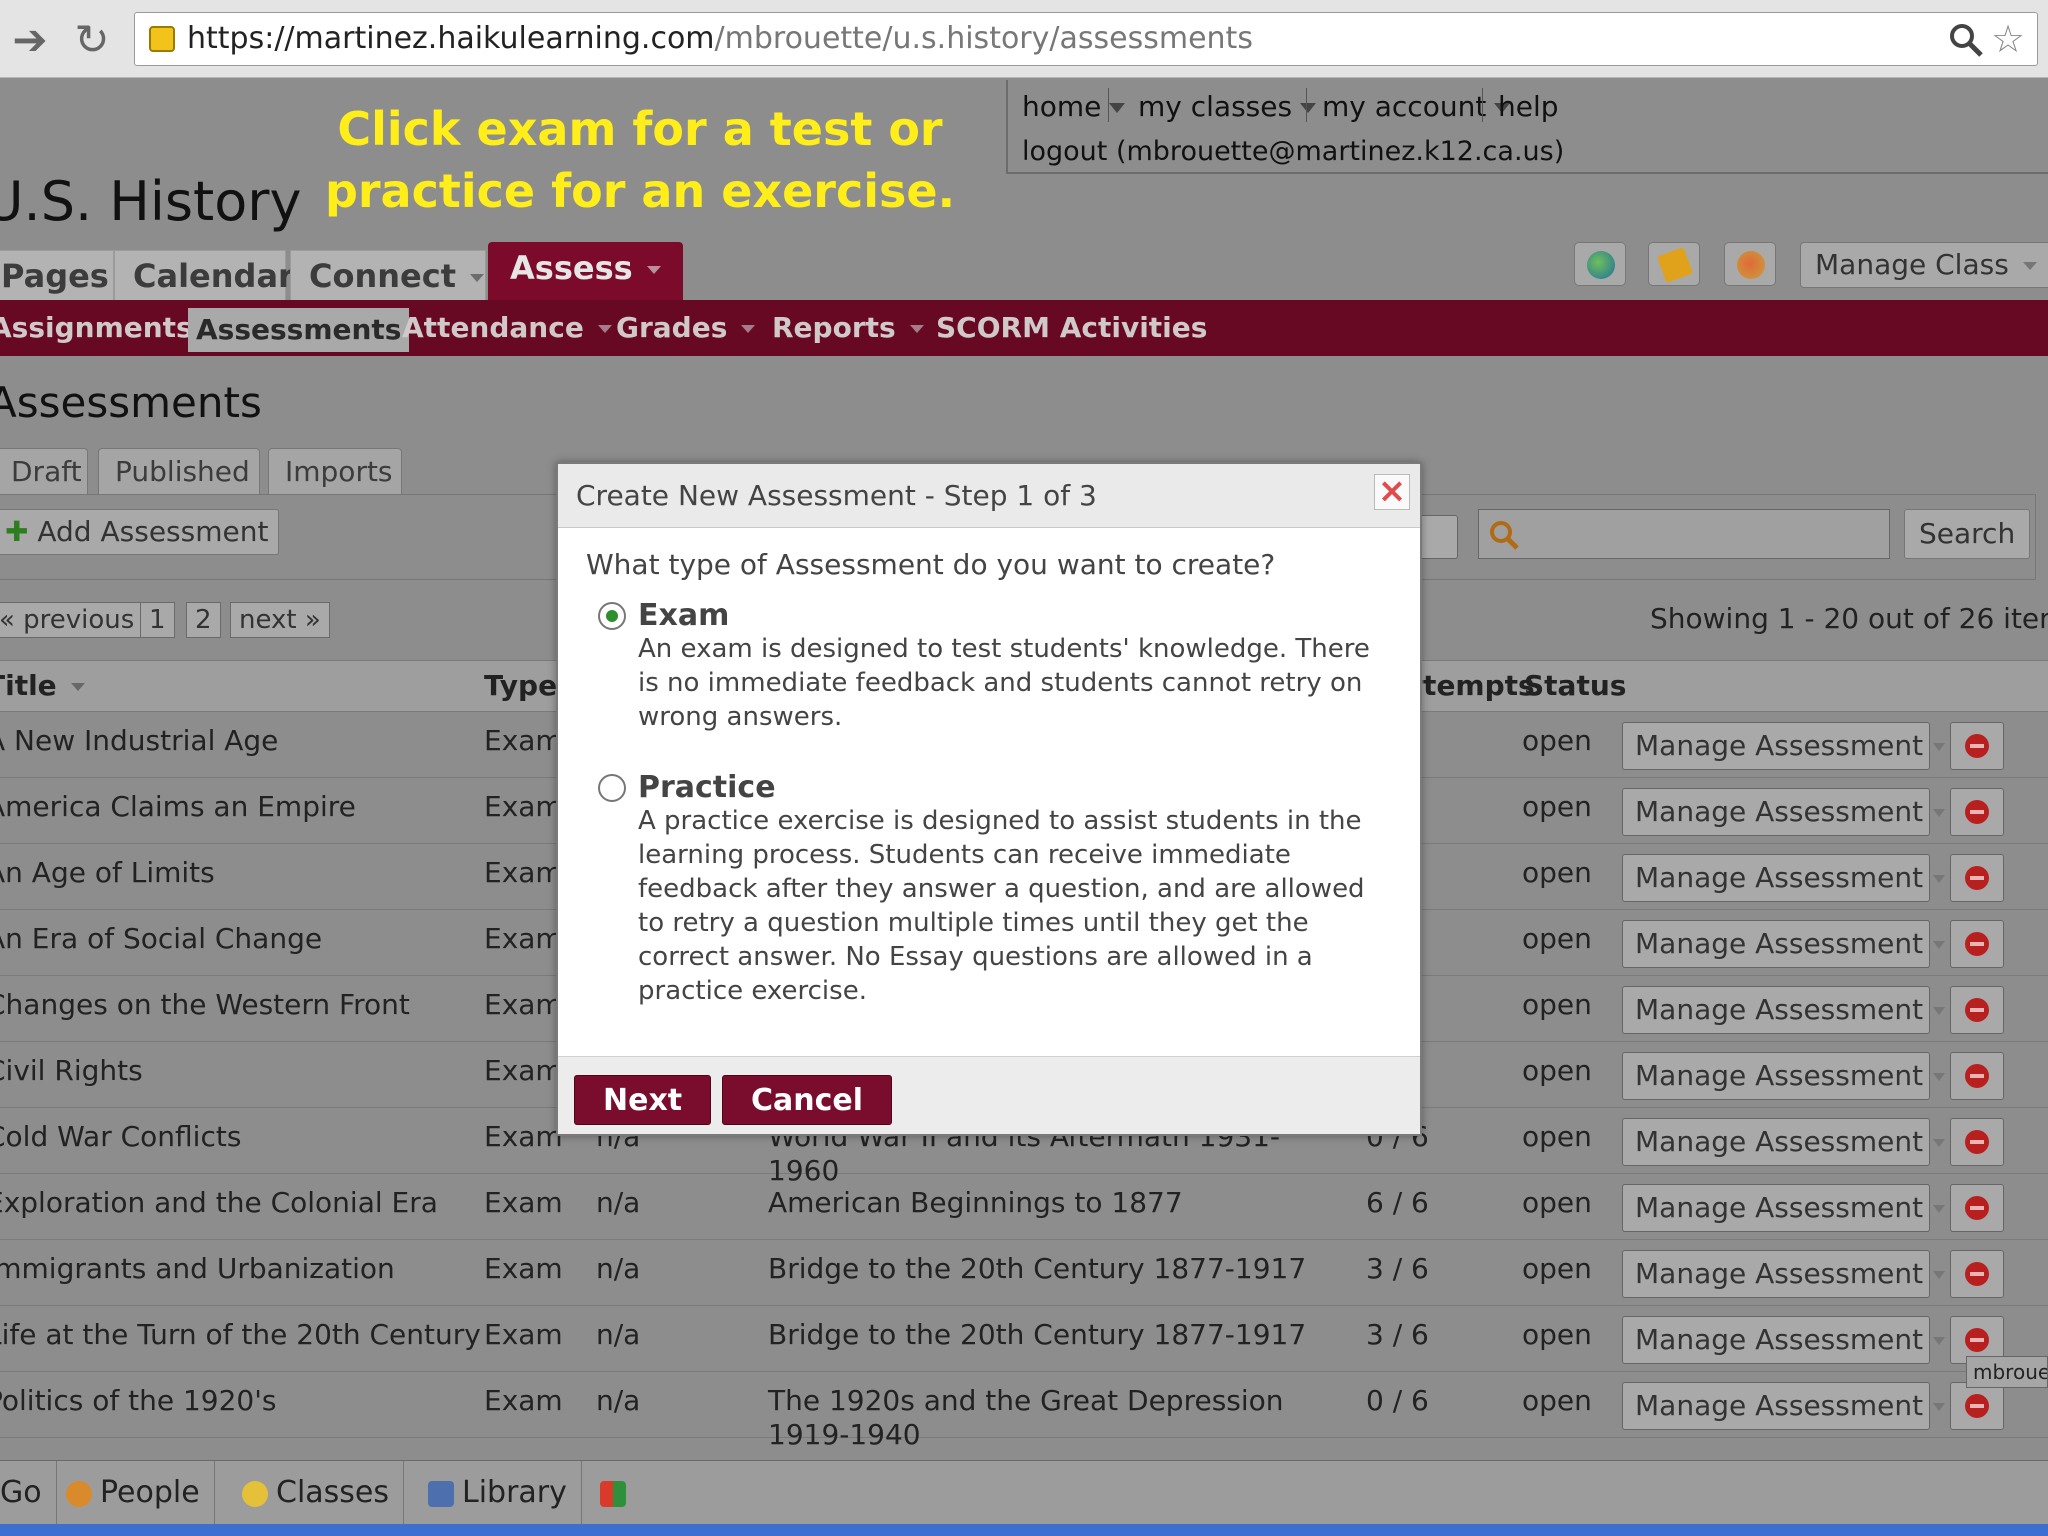 This screenshot has width=2048, height=1536. I want to click on classes-button: Classes, so click(316, 1493).